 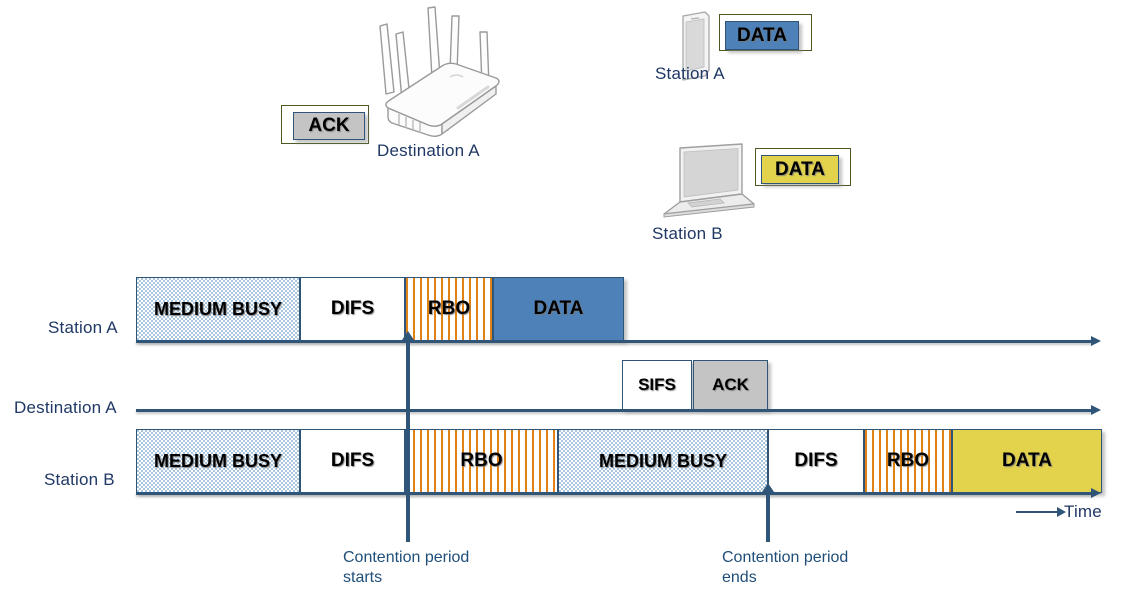 I want to click on timeline-axis-station-a, so click(x=618, y=341).